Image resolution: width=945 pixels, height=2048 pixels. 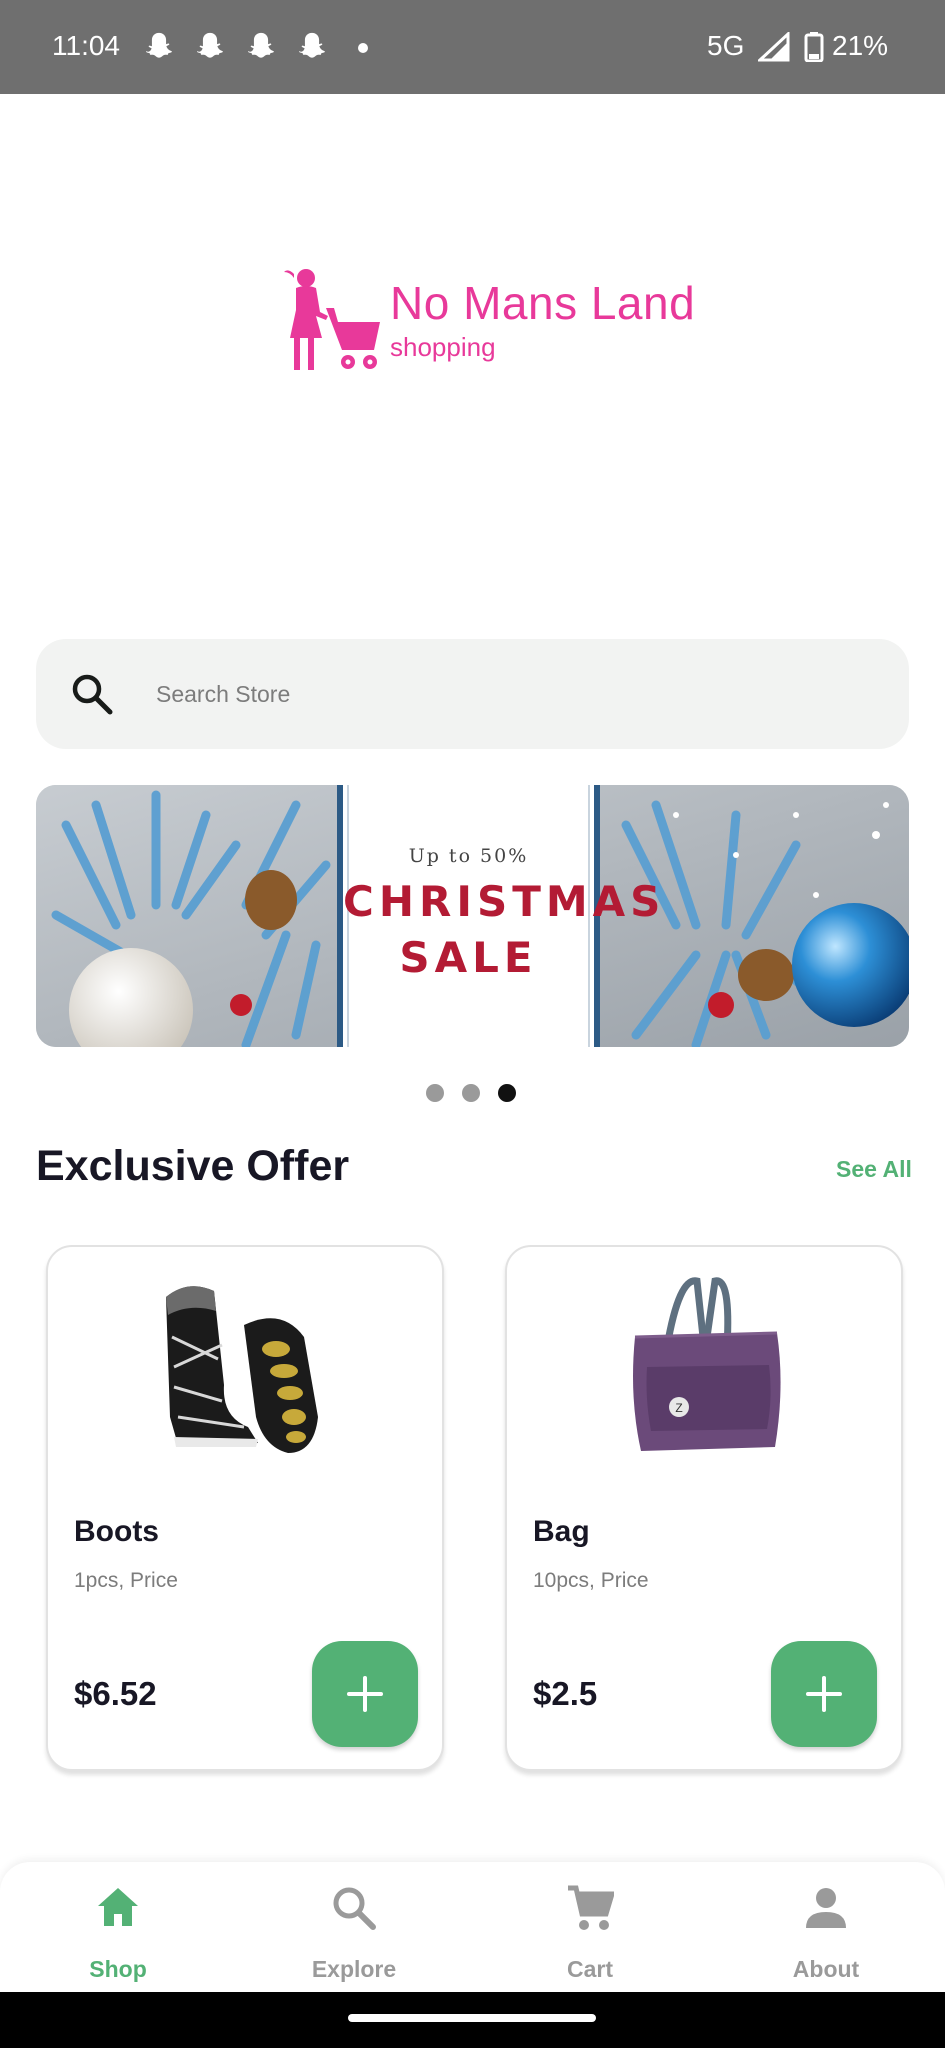 What do you see at coordinates (704, 1508) in the screenshot?
I see `product-card-bag: Z Bag 10pcs, Price $2.5` at bounding box center [704, 1508].